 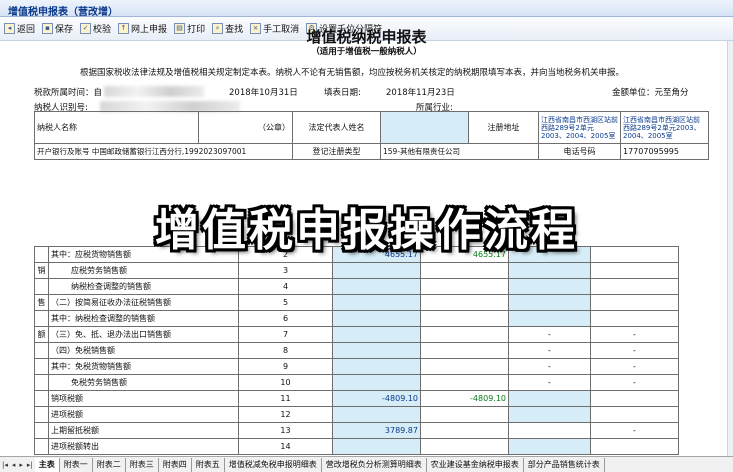 I want to click on row-number: 9, so click(x=285, y=366).